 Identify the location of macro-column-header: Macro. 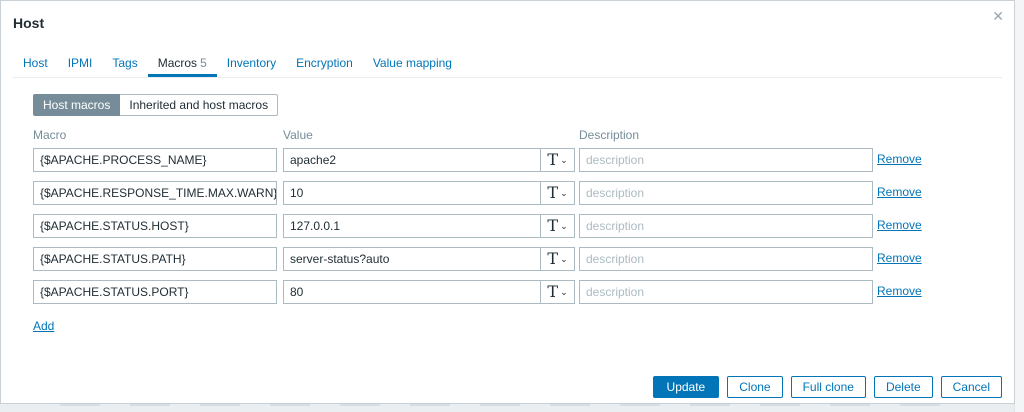
(50, 135).